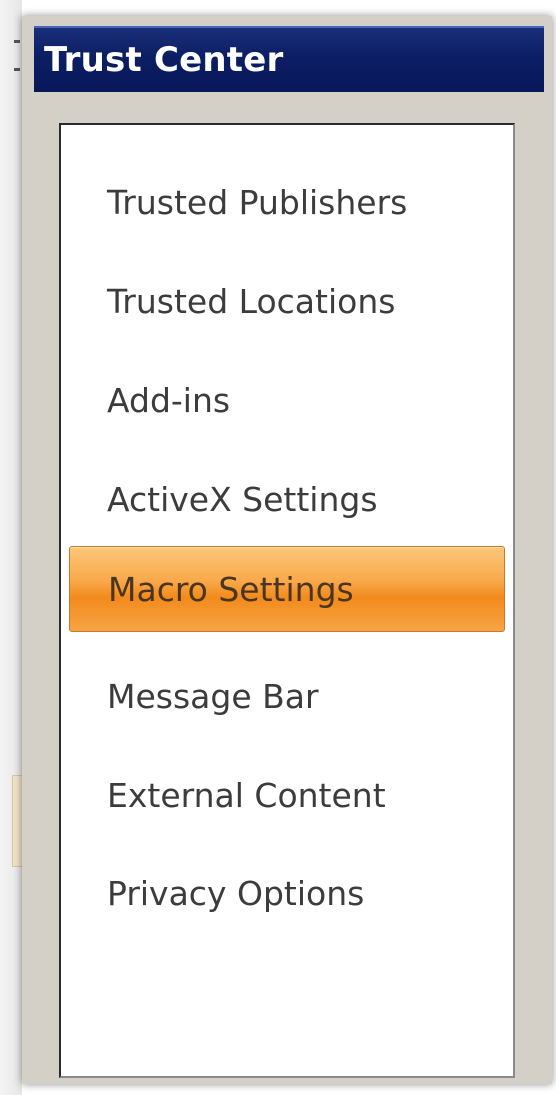 This screenshot has width=556, height=1095. I want to click on dialog-title: Trust Center, so click(164, 60).